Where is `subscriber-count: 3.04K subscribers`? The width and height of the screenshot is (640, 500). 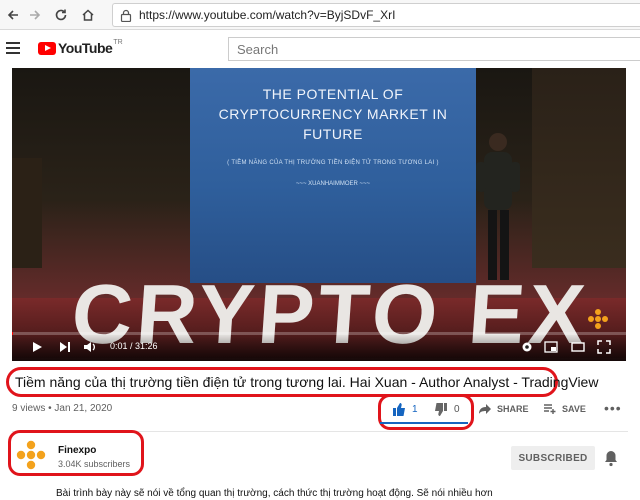
subscriber-count: 3.04K subscribers is located at coordinates (94, 464).